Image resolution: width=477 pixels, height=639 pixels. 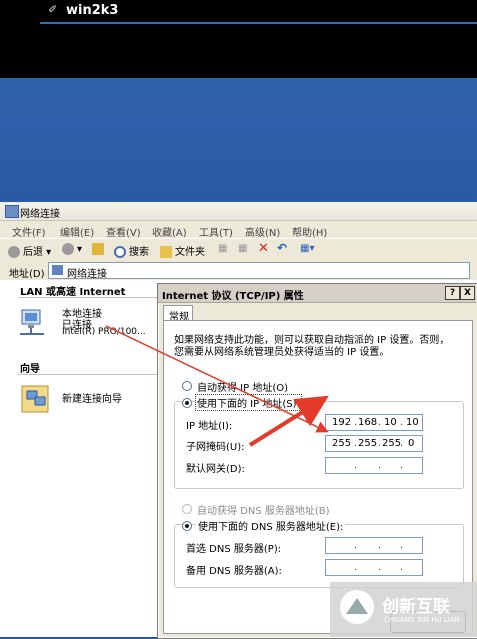 I want to click on arrow-thick-line, so click(x=288, y=421).